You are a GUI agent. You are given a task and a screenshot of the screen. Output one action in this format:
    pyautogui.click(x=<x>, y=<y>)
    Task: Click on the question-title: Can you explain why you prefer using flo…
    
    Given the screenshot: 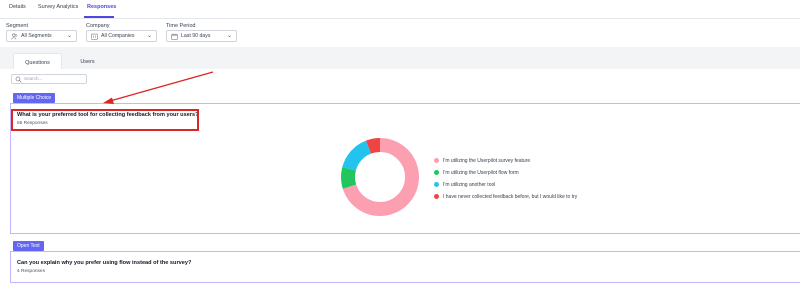 What is the action you would take?
    pyautogui.click(x=104, y=263)
    